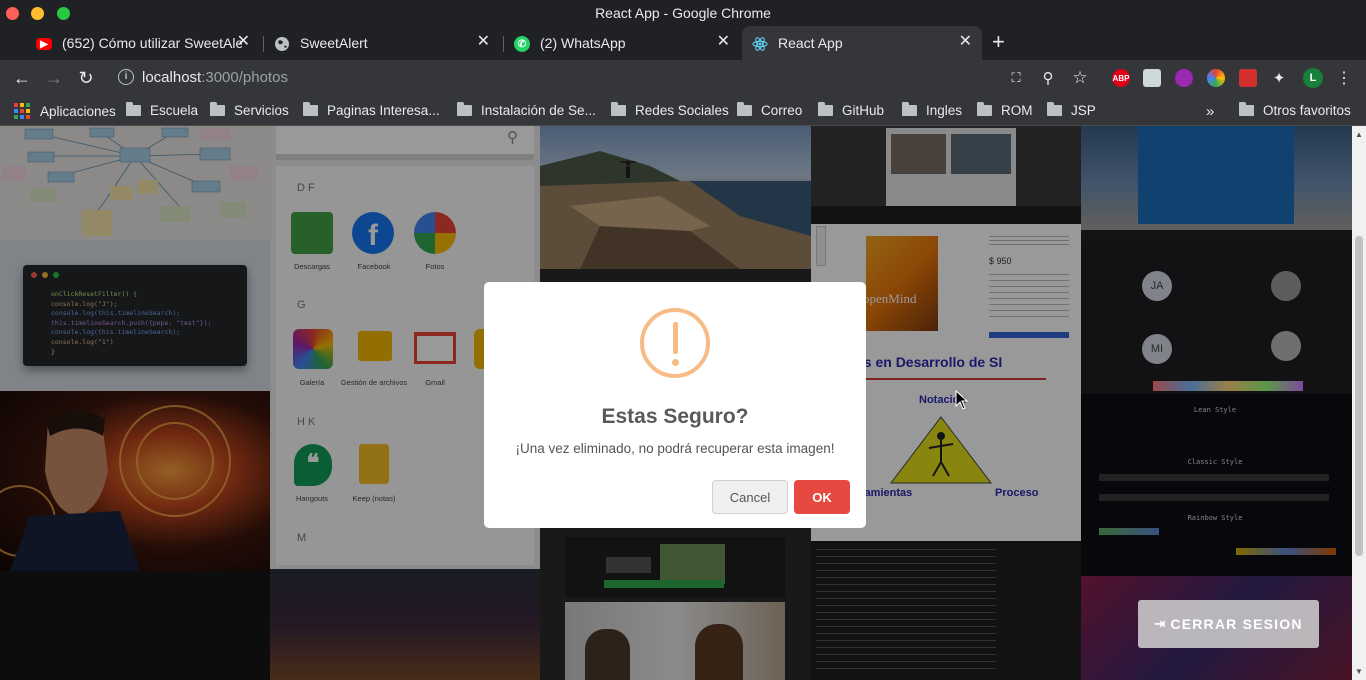 The height and width of the screenshot is (680, 1366). Describe the element at coordinates (1279, 78) in the screenshot. I see `puzzle-extensions-icon: ✦` at that location.